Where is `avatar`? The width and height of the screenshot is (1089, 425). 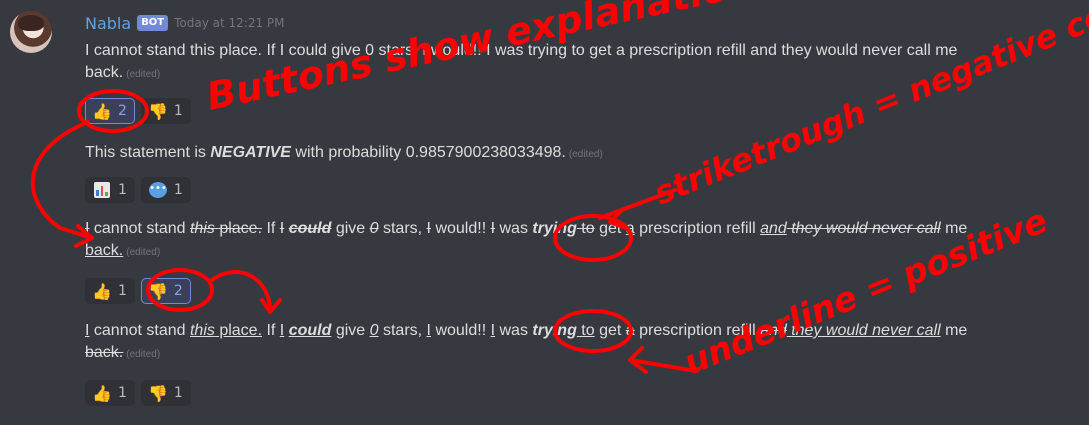 avatar is located at coordinates (31, 32).